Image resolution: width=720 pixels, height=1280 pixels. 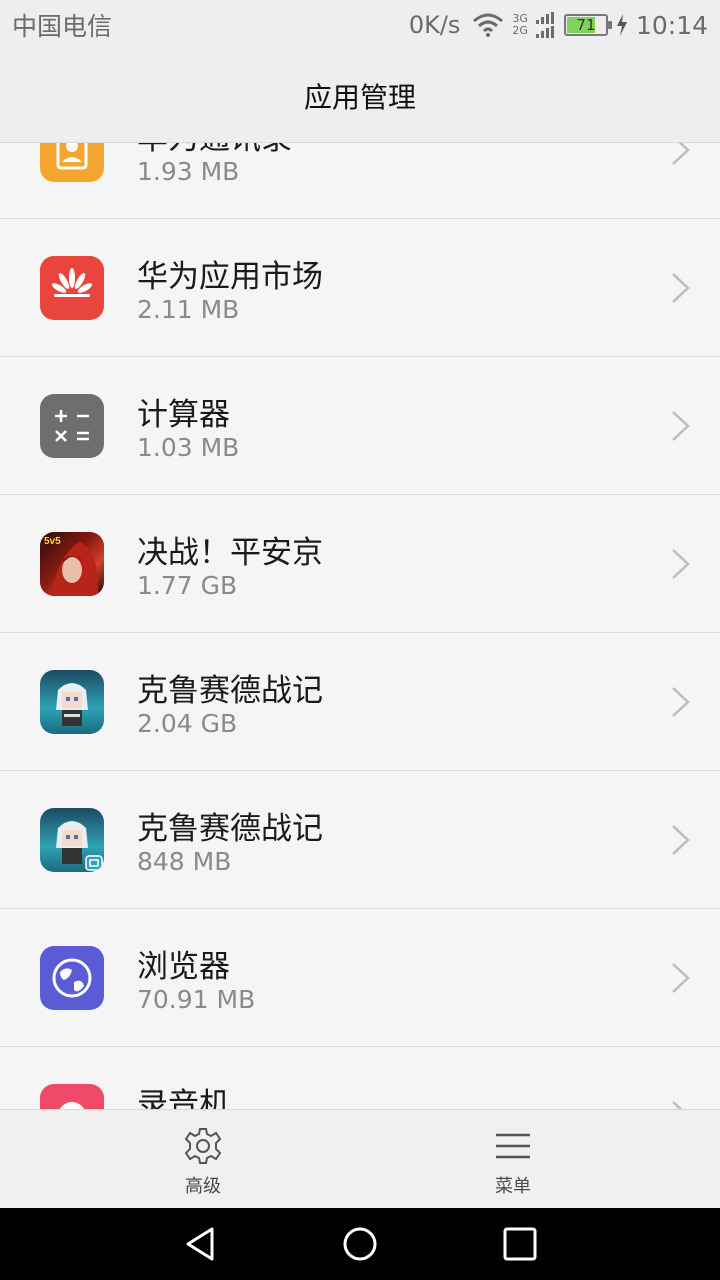 I want to click on gear-icon, so click(x=203, y=1146).